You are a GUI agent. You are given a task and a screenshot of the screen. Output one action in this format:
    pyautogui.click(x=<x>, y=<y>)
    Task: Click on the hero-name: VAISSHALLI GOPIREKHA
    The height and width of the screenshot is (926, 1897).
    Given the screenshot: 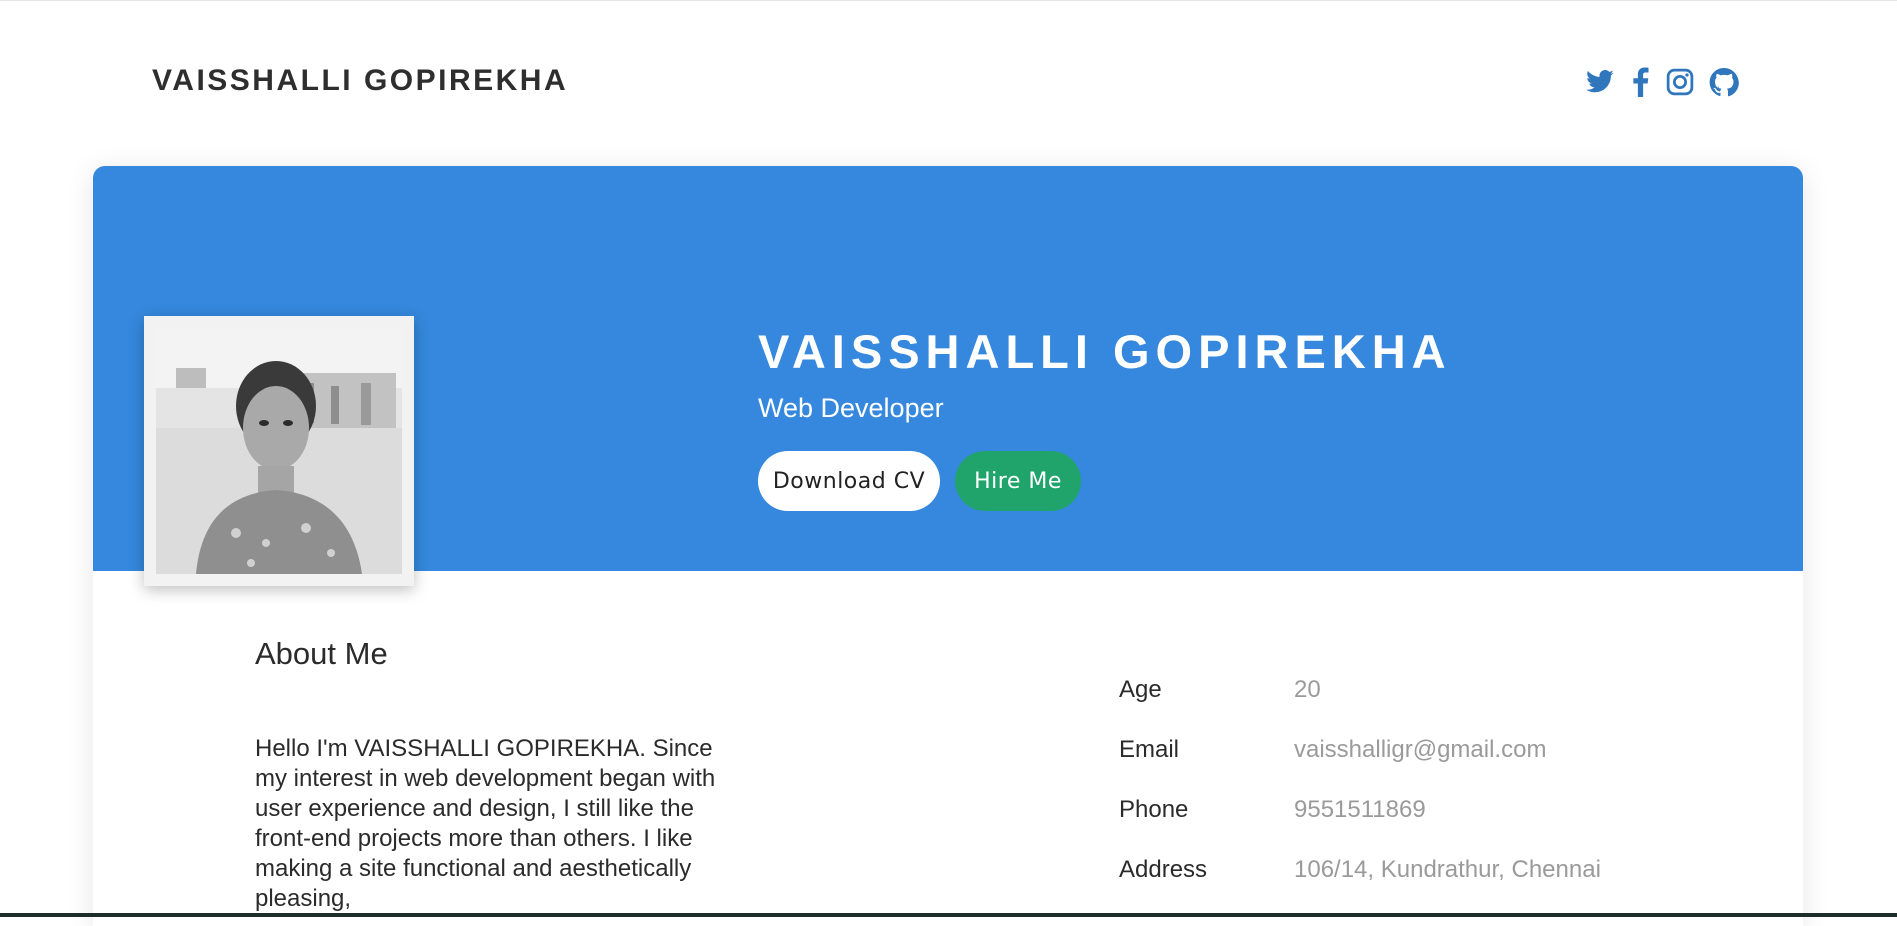 What is the action you would take?
    pyautogui.click(x=1105, y=351)
    